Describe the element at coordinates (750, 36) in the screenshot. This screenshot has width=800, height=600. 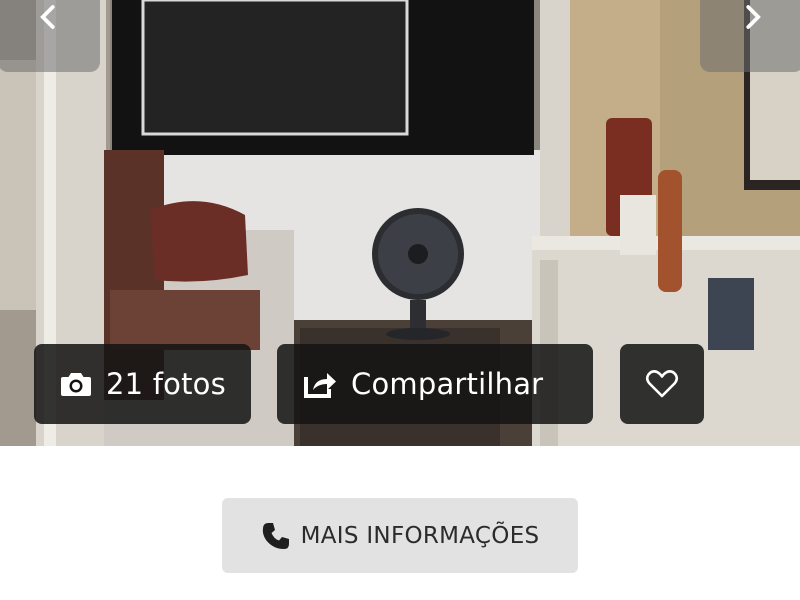
I see `next-photo-button` at that location.